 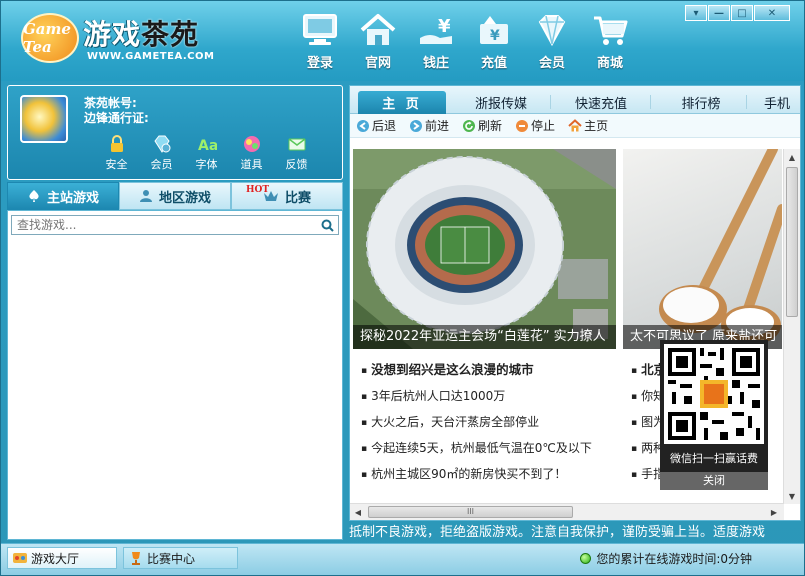 I want to click on back-arrow-icon, so click(x=363, y=125).